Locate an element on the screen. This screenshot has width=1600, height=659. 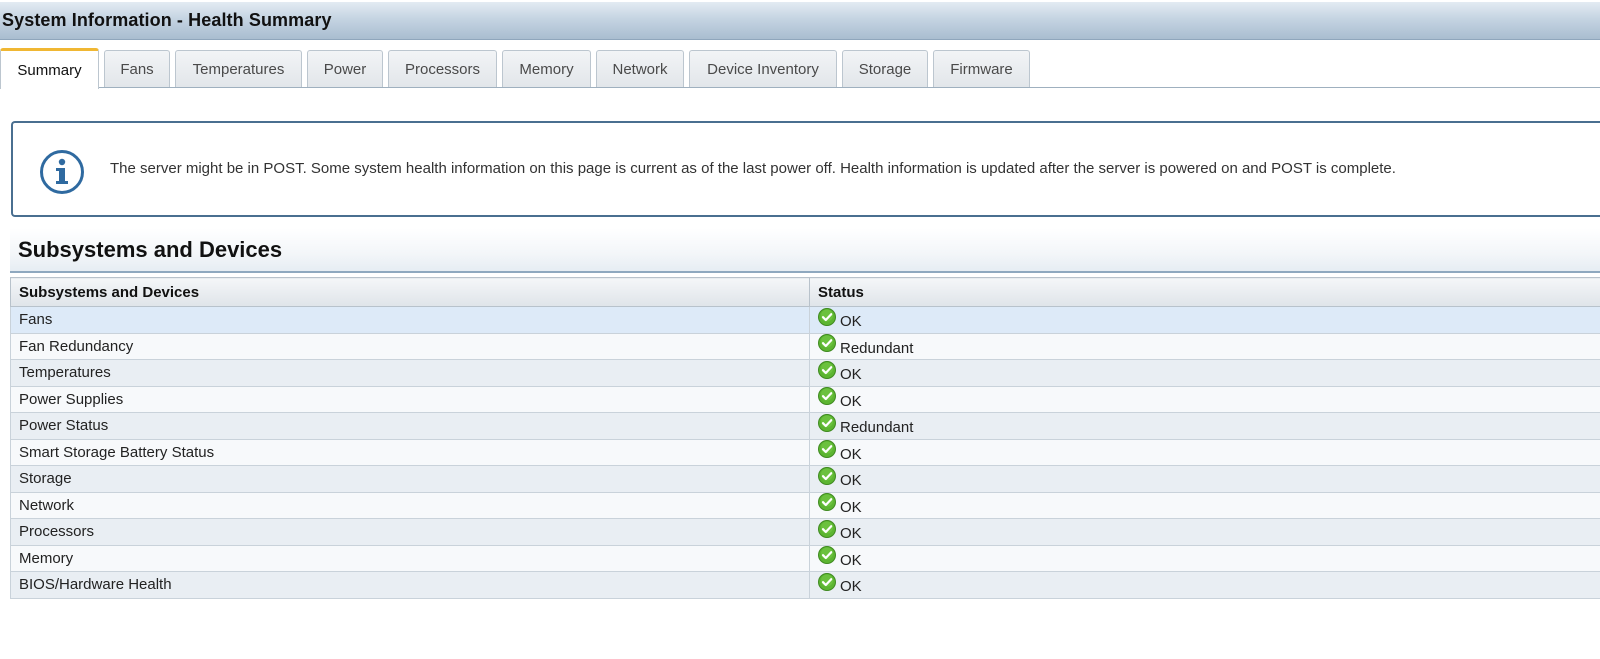
table-row: BIOS/Hardware Health OK is located at coordinates (805, 585).